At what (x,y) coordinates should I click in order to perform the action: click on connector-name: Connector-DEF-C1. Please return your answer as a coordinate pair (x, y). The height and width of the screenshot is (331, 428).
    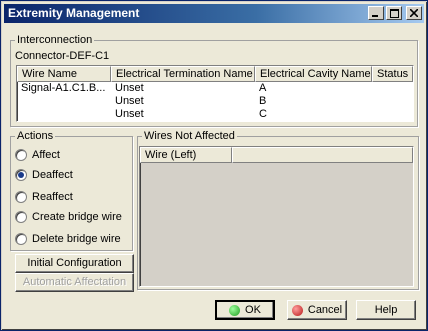
    Looking at the image, I should click on (62, 56).